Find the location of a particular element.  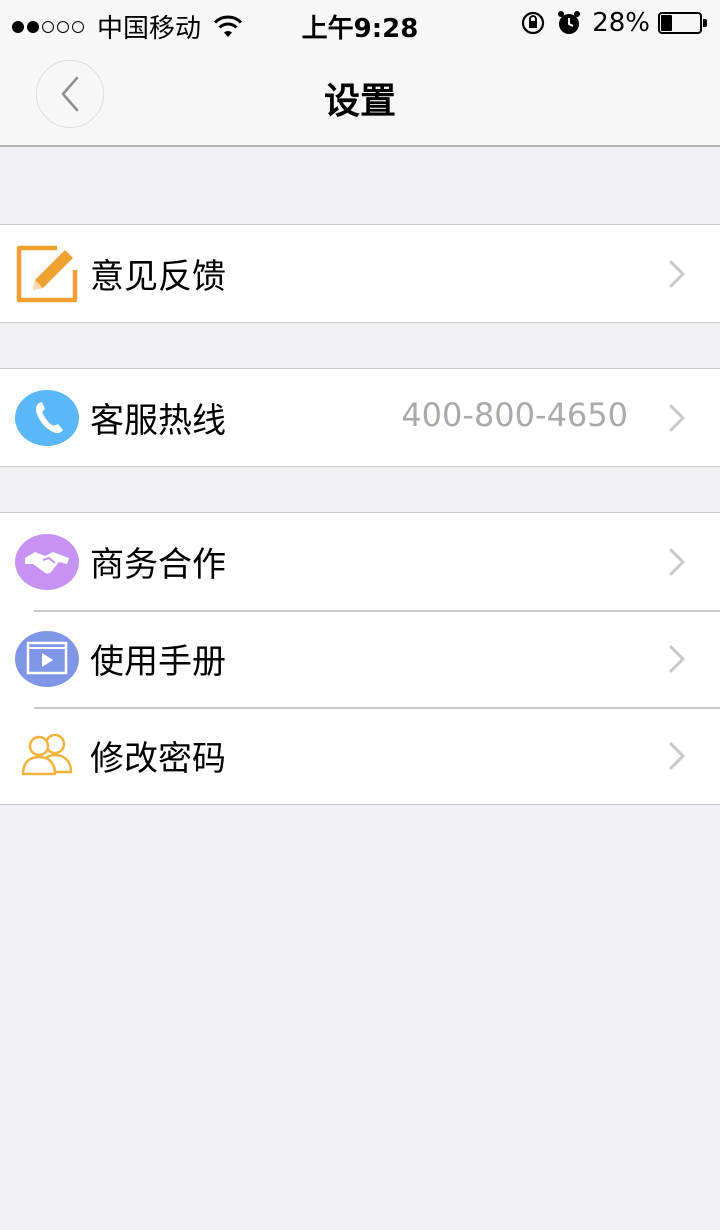

status-bar: 中国移动 上午9:28 28% is located at coordinates (360, 24).